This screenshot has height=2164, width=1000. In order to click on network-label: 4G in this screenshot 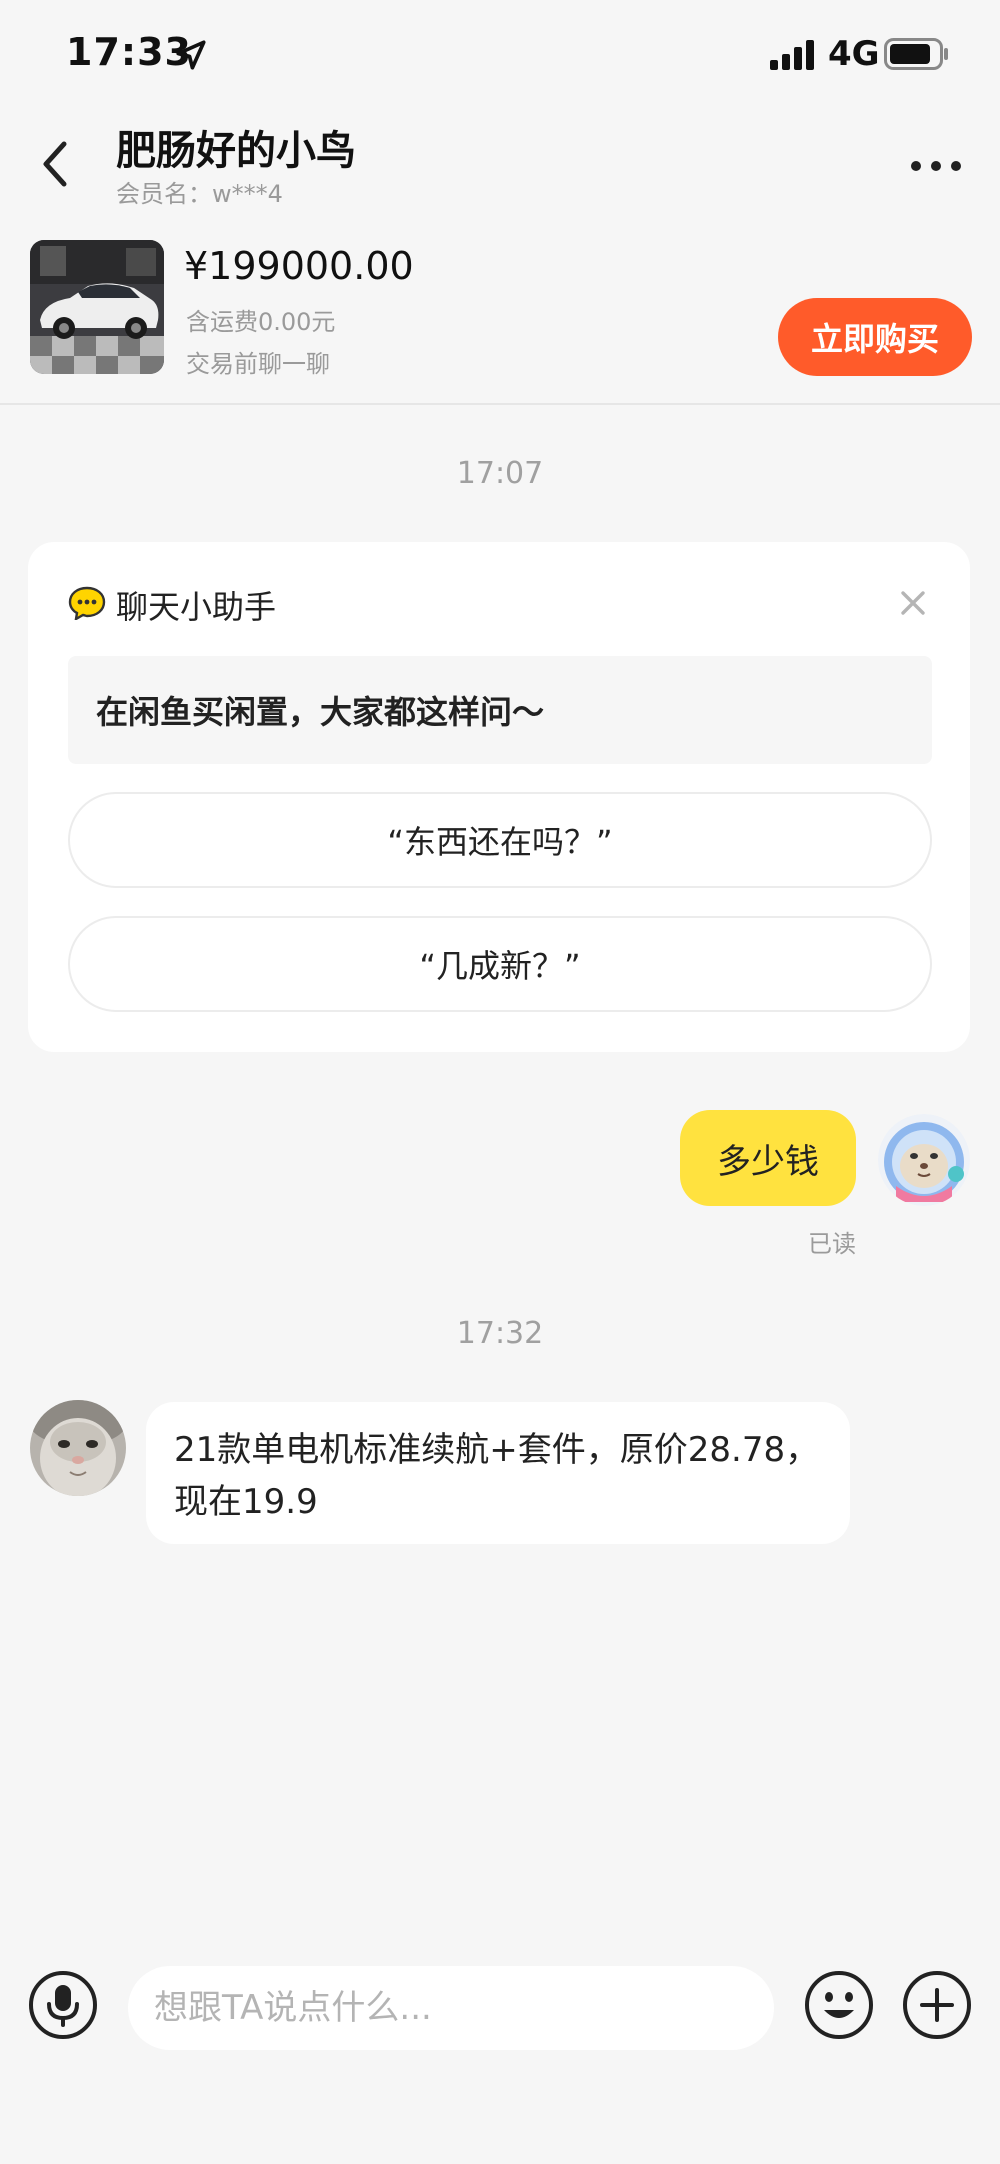, I will do `click(854, 54)`.